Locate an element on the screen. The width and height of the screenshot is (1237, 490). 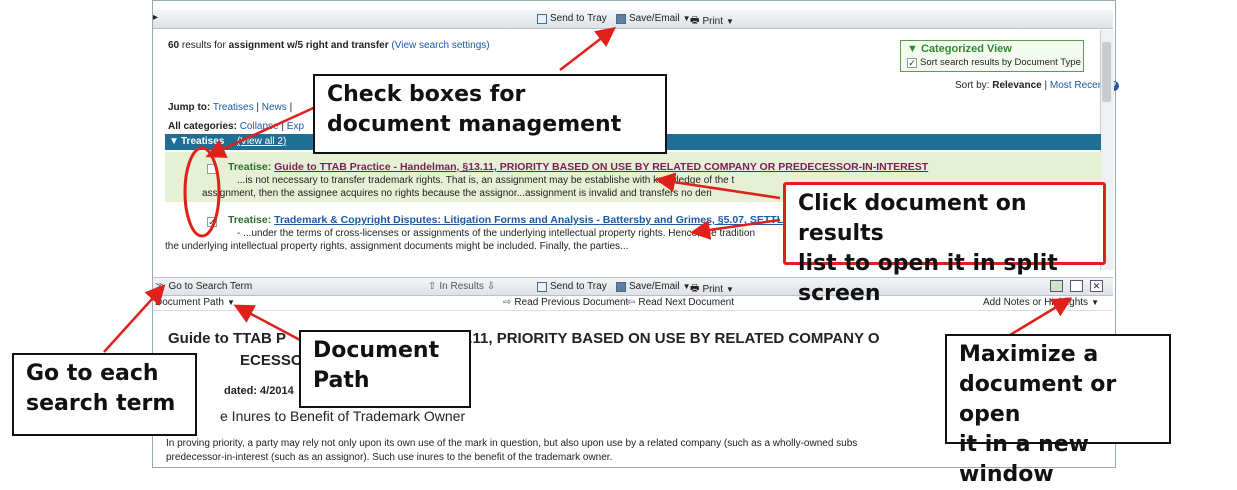
arrow-to-document-path is located at coordinates (267, 323).